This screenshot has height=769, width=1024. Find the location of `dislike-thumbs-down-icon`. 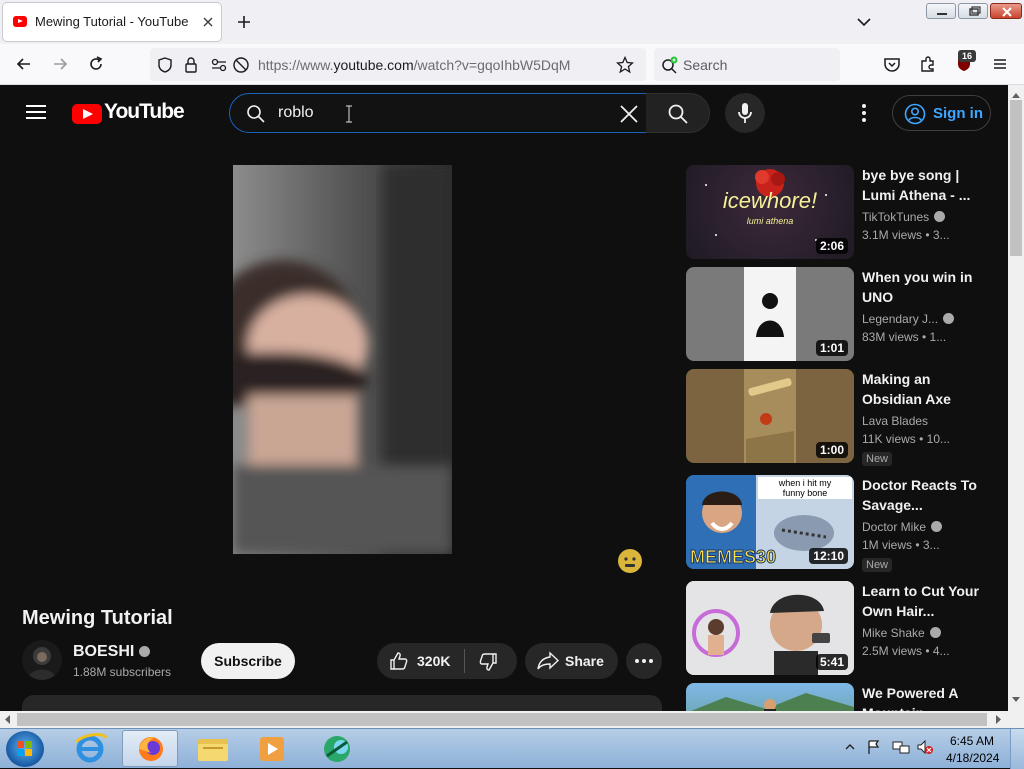

dislike-thumbs-down-icon is located at coordinates (488, 662).